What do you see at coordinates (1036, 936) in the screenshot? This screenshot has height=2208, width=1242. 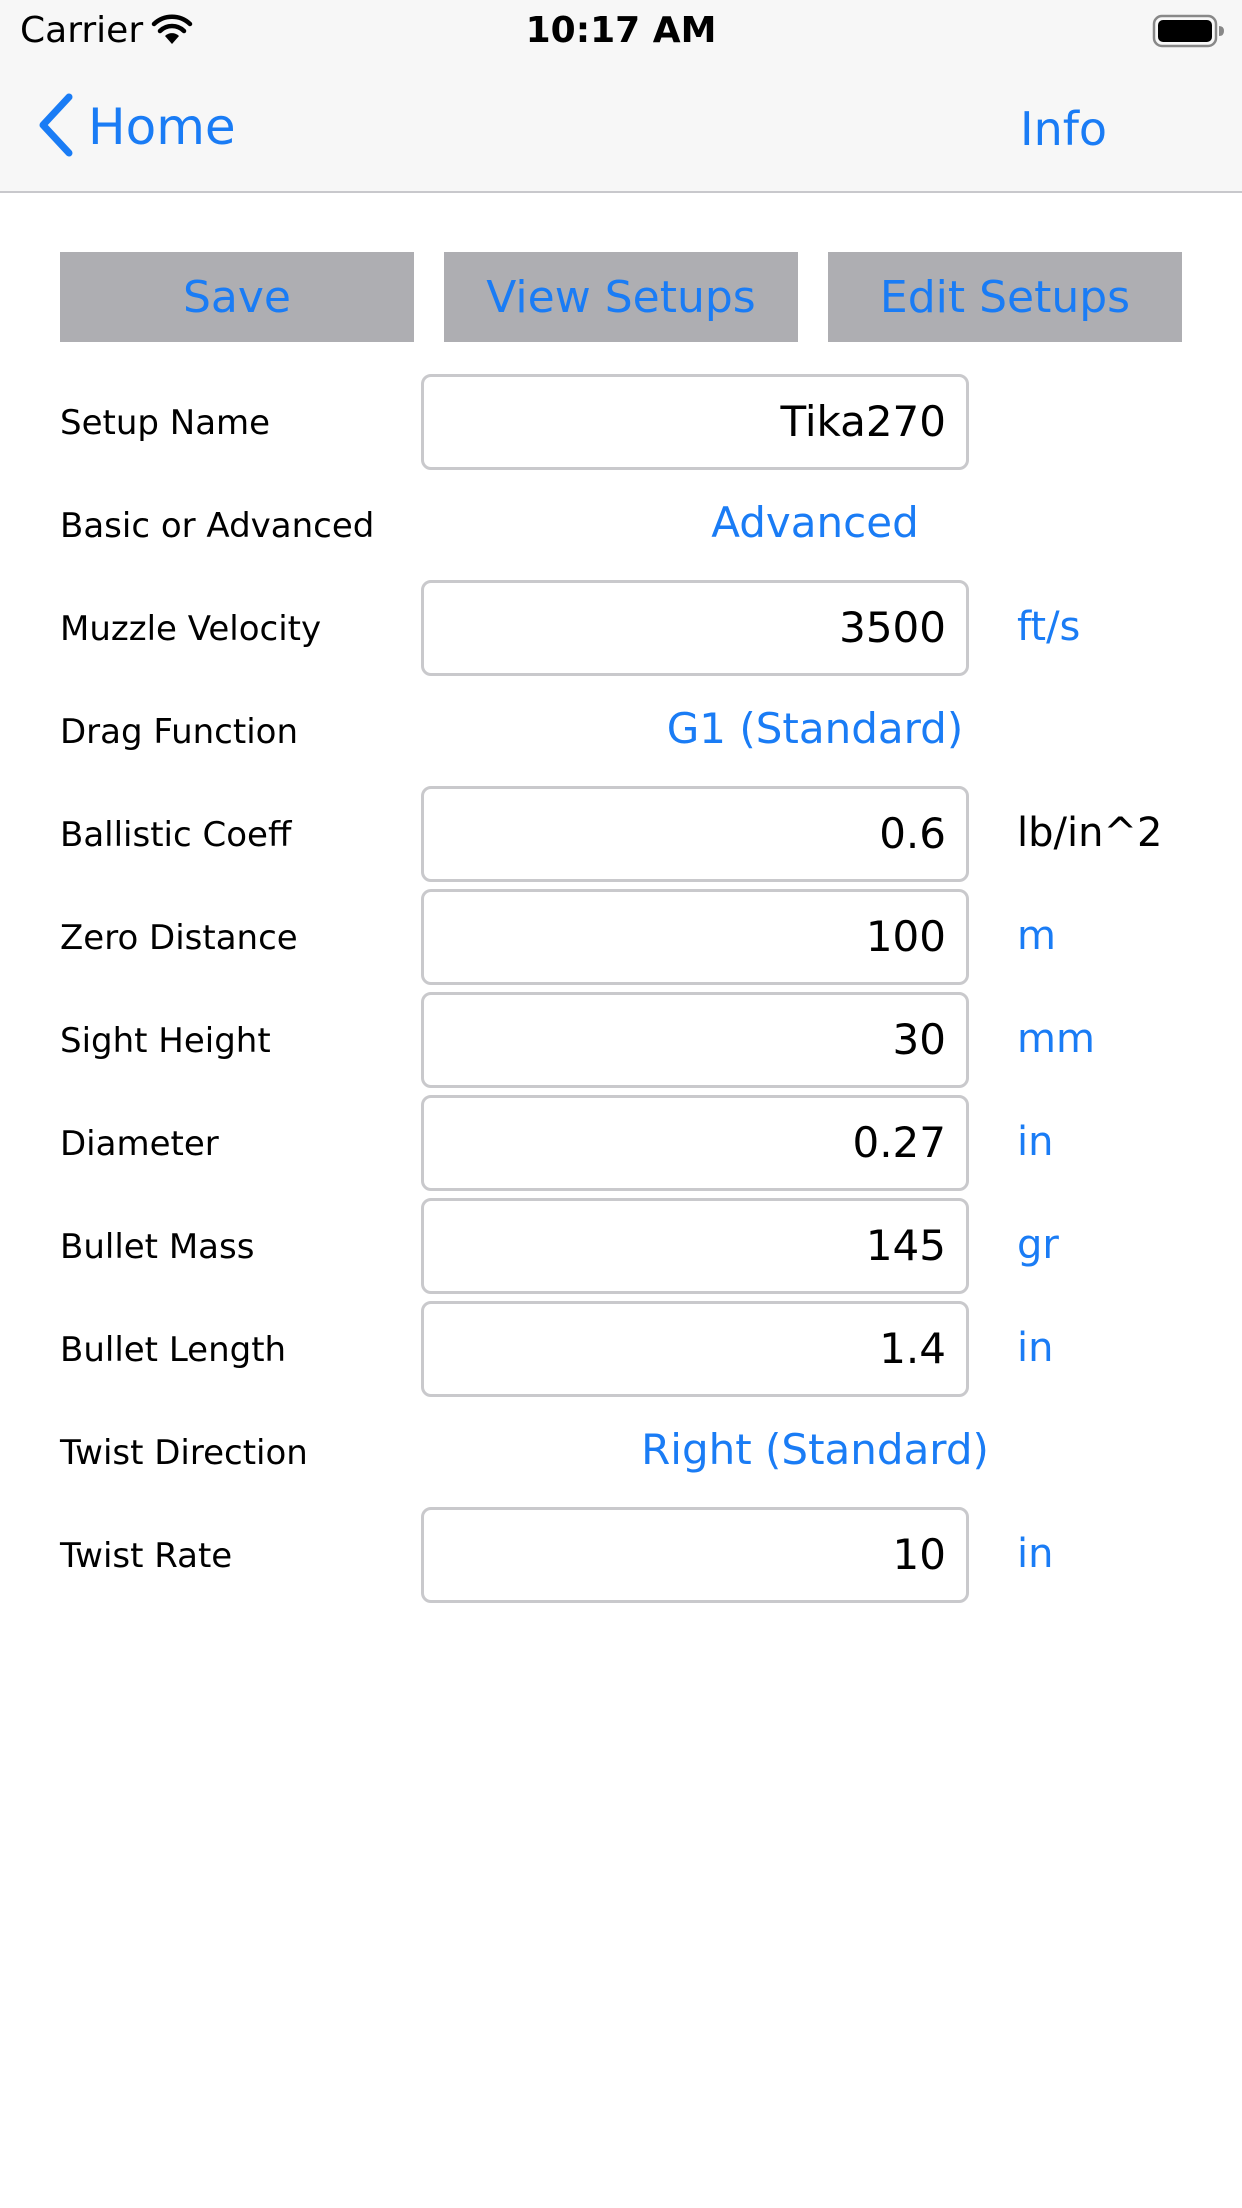 I see `zero-distance-unit-button: m` at bounding box center [1036, 936].